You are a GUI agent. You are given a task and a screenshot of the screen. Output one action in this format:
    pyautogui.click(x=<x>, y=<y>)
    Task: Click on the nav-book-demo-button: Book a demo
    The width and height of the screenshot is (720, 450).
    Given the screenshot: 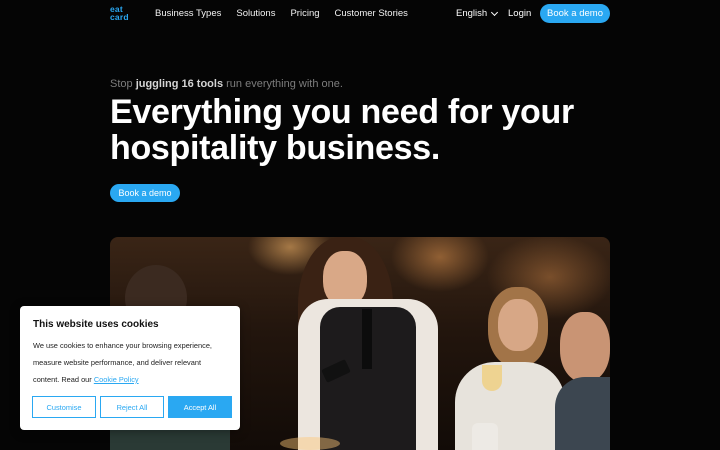 What is the action you would take?
    pyautogui.click(x=575, y=13)
    